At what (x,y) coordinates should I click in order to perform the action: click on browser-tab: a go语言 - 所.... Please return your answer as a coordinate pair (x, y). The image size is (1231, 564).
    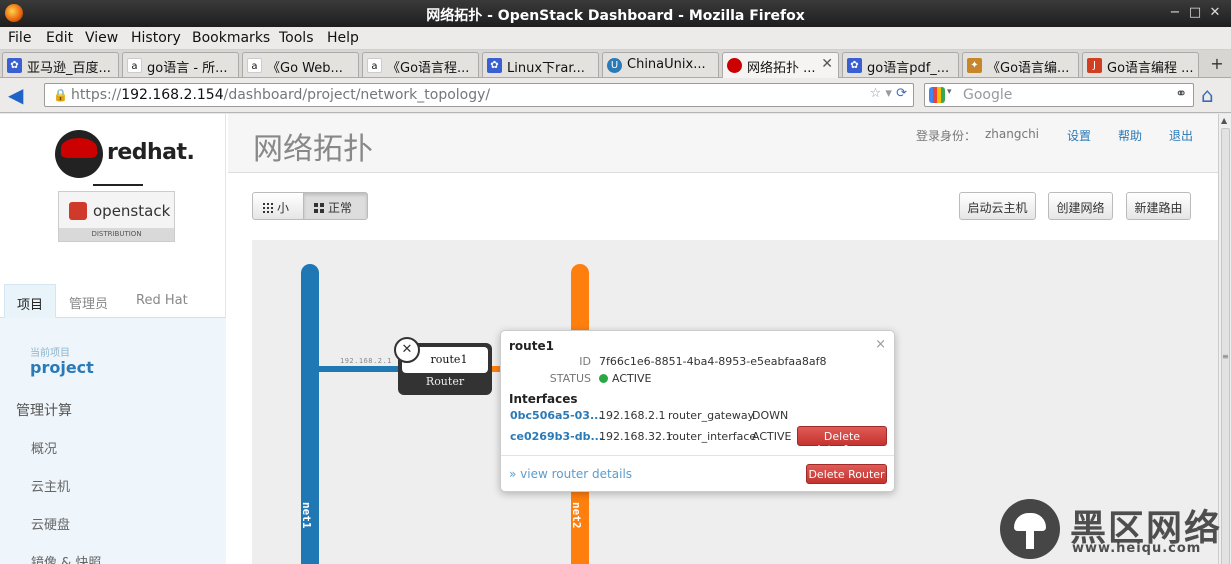
    Looking at the image, I should click on (180, 64).